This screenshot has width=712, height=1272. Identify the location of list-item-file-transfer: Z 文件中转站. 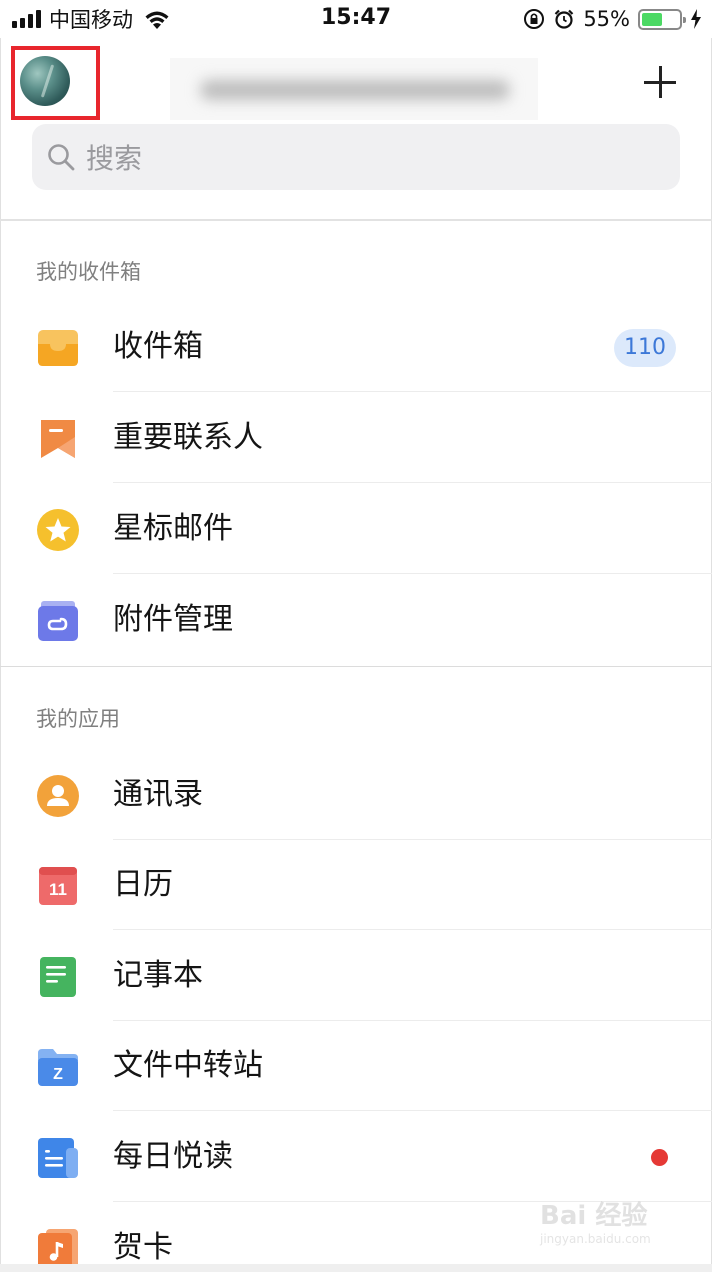
(356, 1066).